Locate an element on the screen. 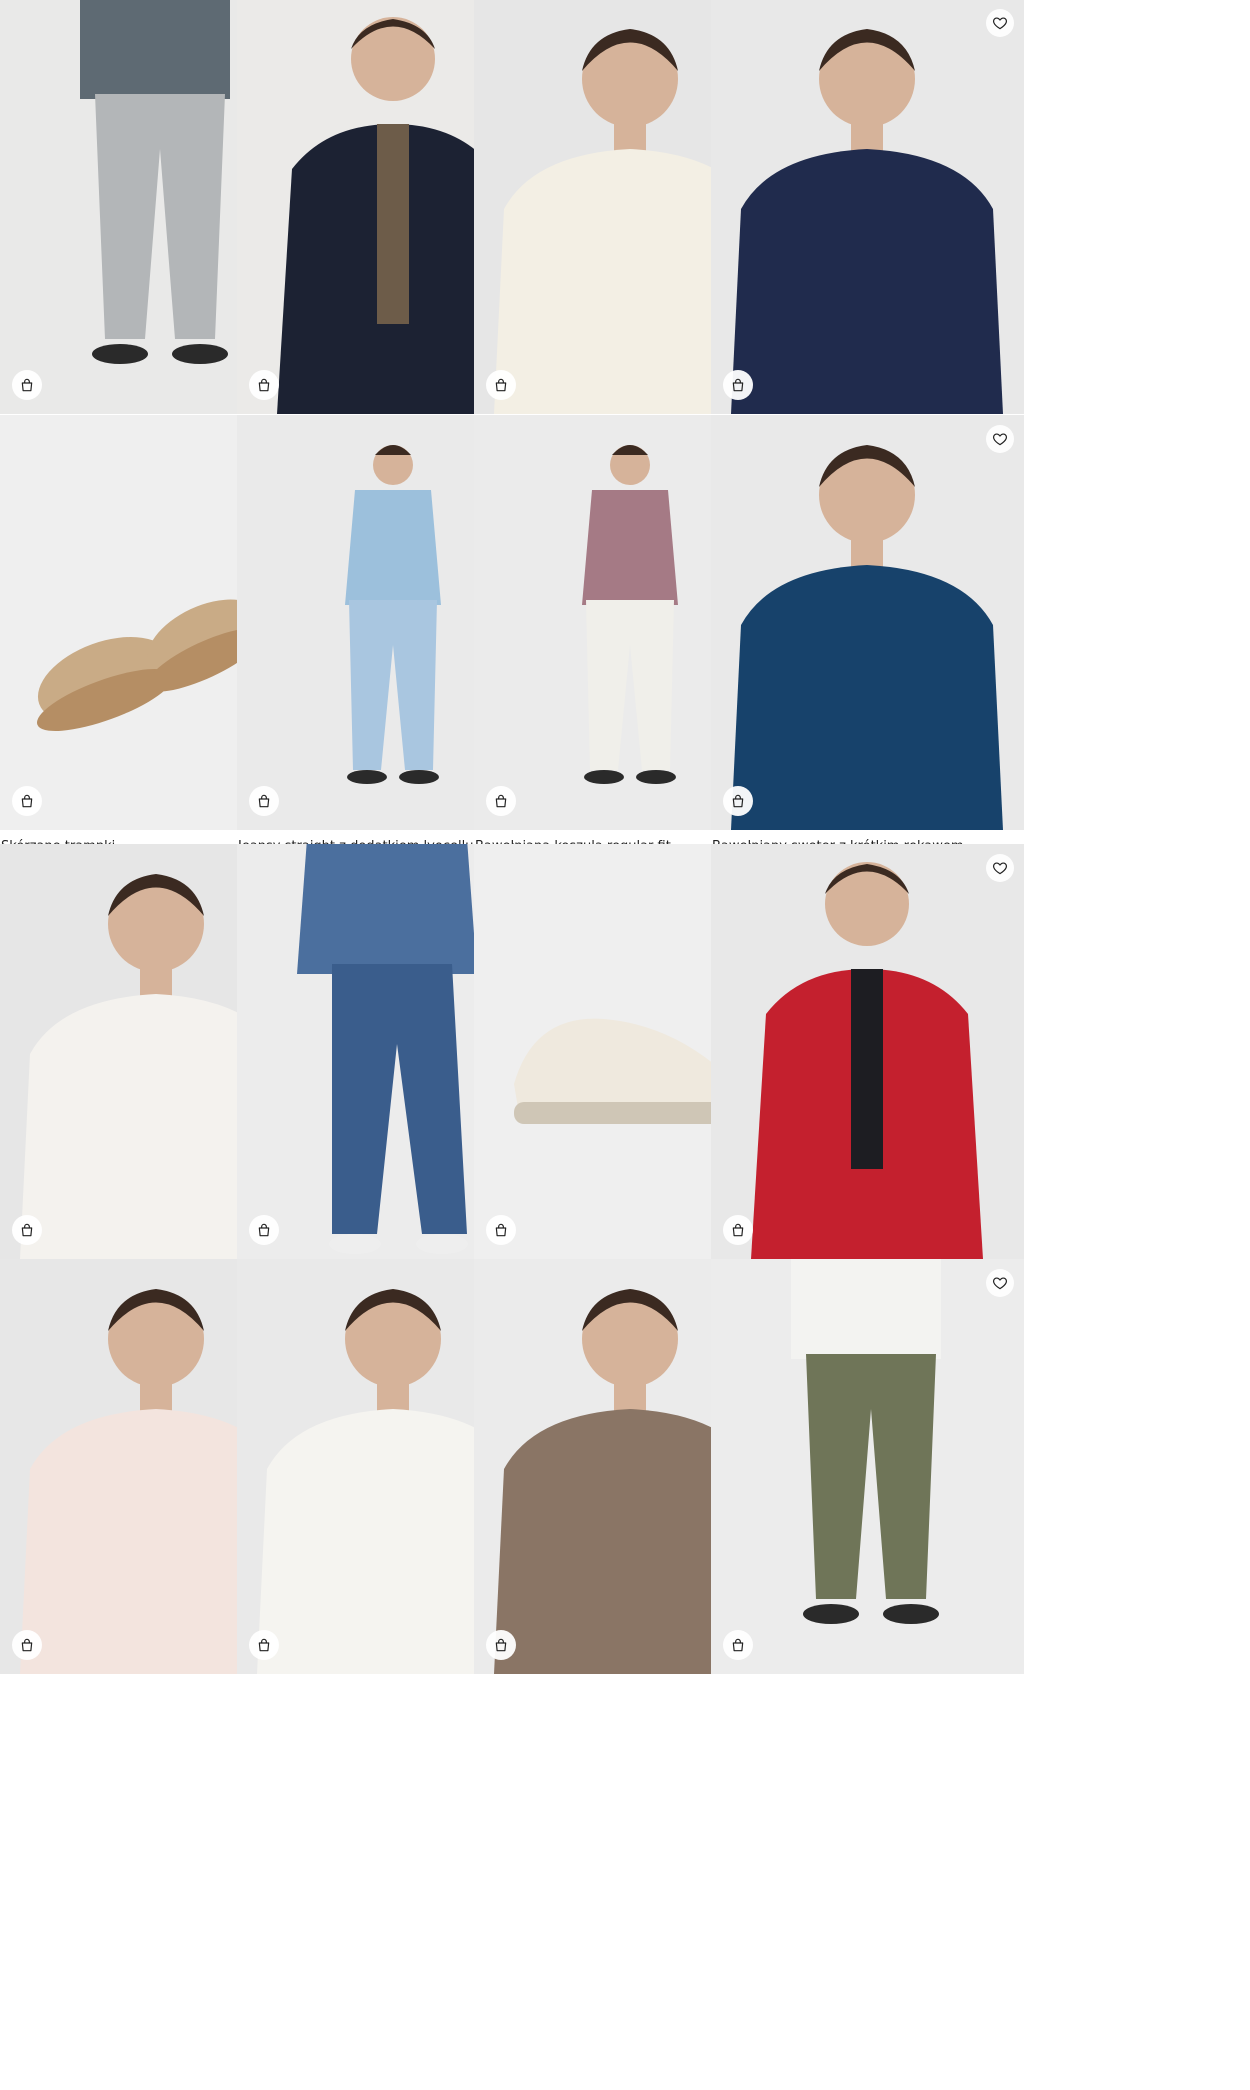 The width and height of the screenshot is (1250, 2090). product-rating is located at coordinates (867, 1691).